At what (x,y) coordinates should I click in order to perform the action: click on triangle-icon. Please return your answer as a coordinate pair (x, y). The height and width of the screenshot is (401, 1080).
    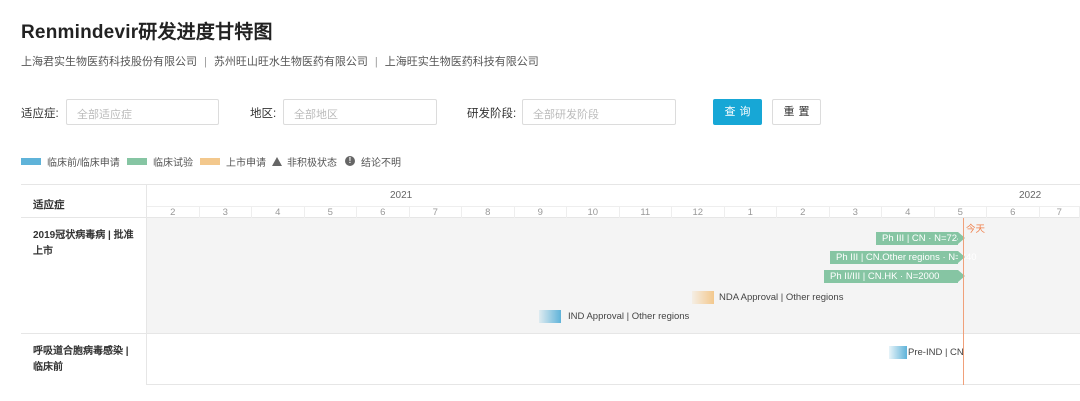
    Looking at the image, I should click on (277, 161).